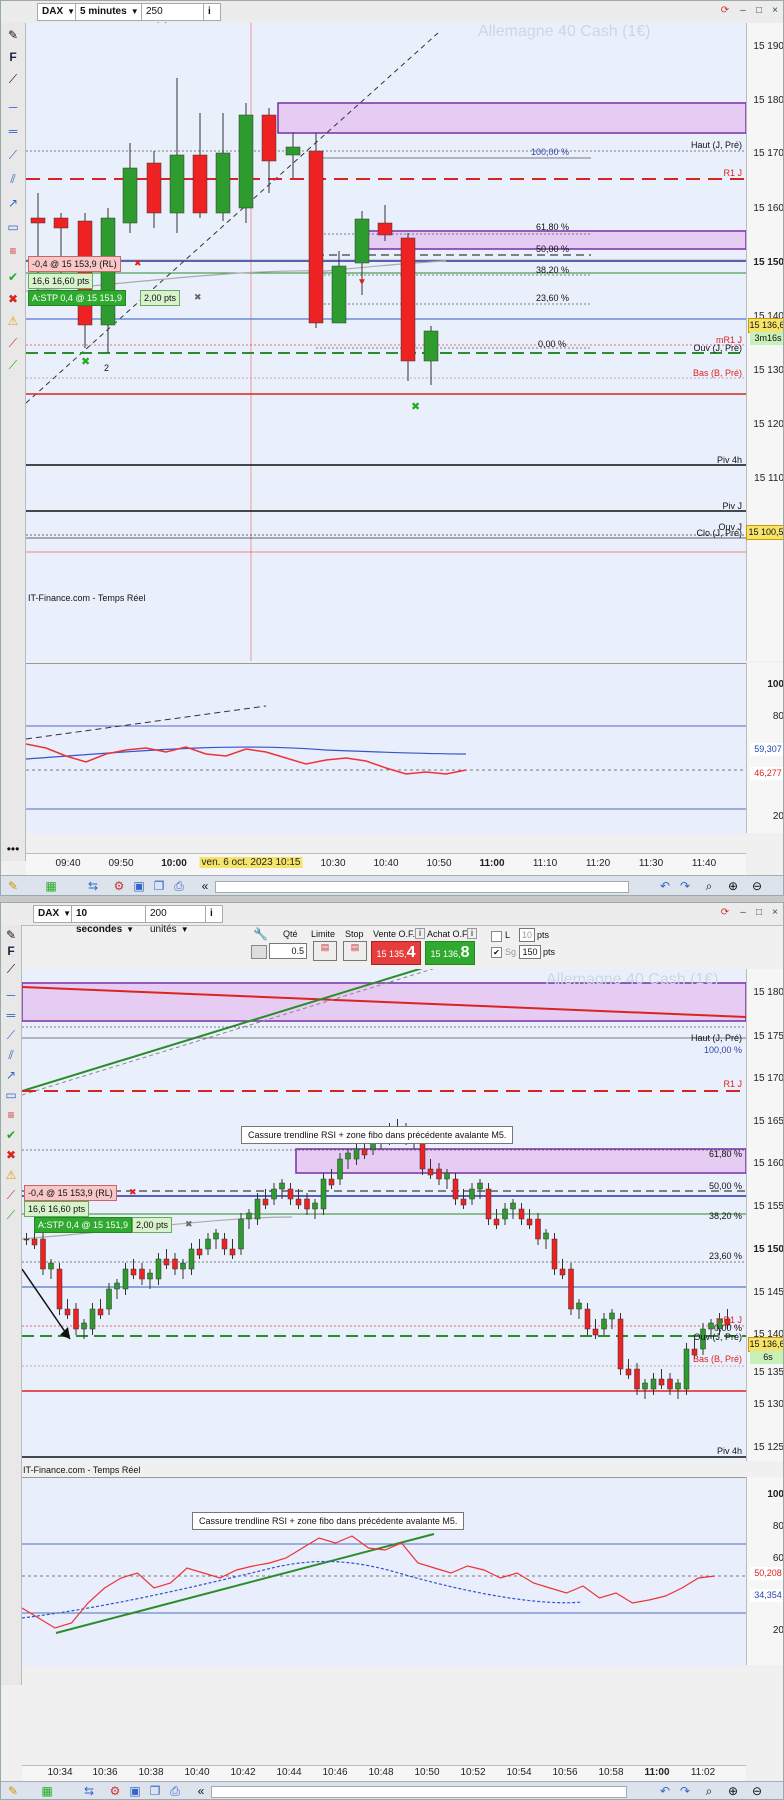  Describe the element at coordinates (11, 935) in the screenshot. I see `pencil-icon: ✎` at that location.